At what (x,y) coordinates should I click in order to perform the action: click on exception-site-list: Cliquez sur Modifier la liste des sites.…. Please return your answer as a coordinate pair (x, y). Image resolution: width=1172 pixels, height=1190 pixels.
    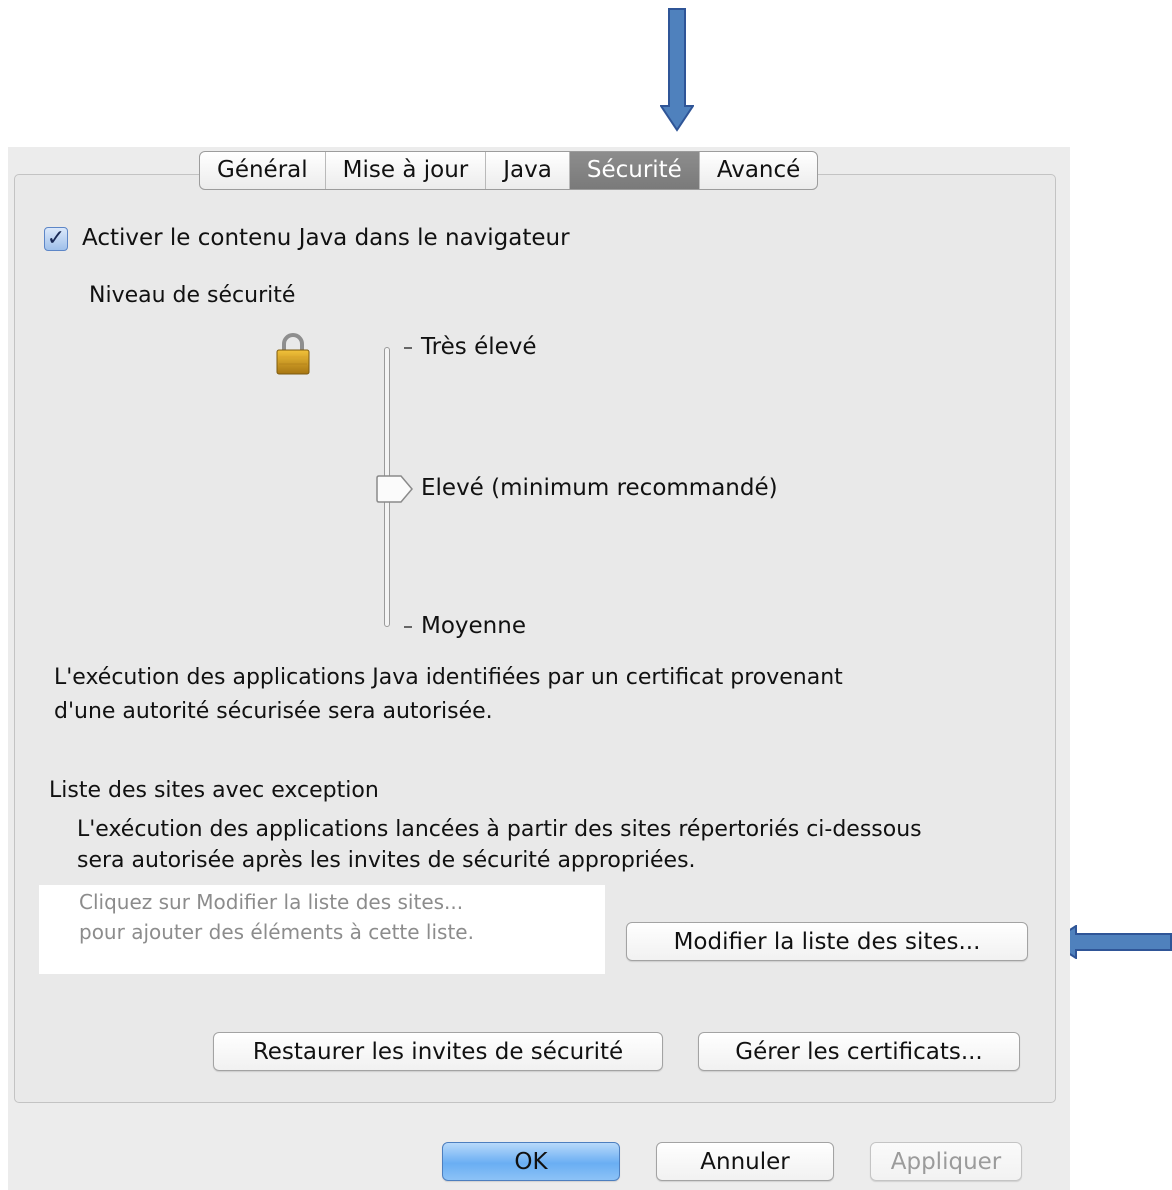
    Looking at the image, I should click on (322, 929).